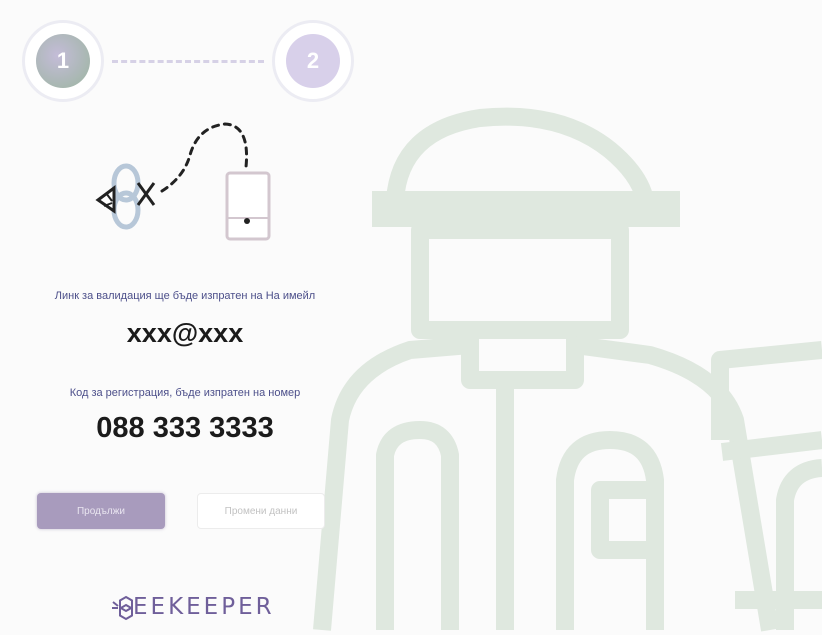 The width and height of the screenshot is (822, 635). What do you see at coordinates (185, 428) in the screenshot?
I see `phone-value: 088 333 3333` at bounding box center [185, 428].